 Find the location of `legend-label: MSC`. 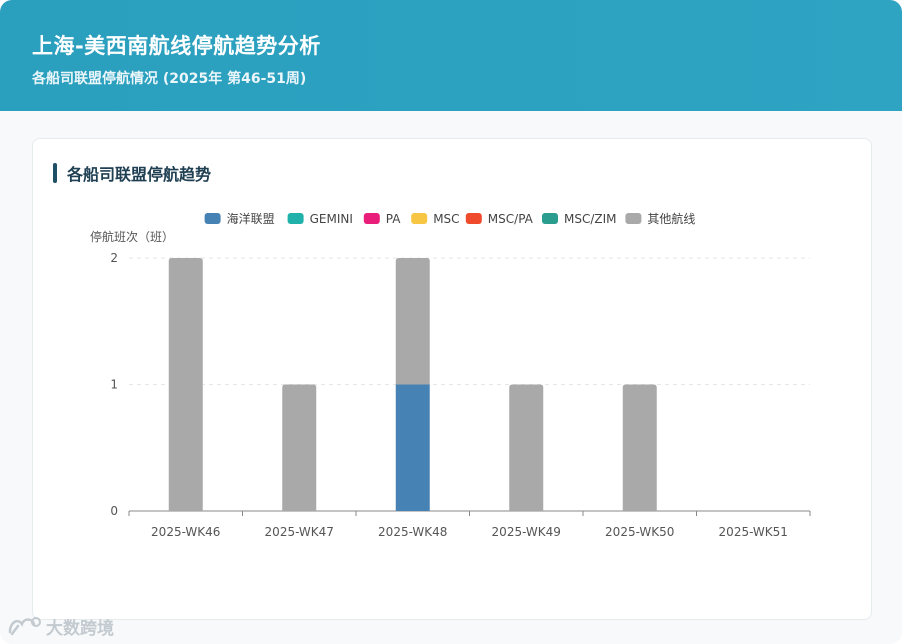

legend-label: MSC is located at coordinates (446, 219).